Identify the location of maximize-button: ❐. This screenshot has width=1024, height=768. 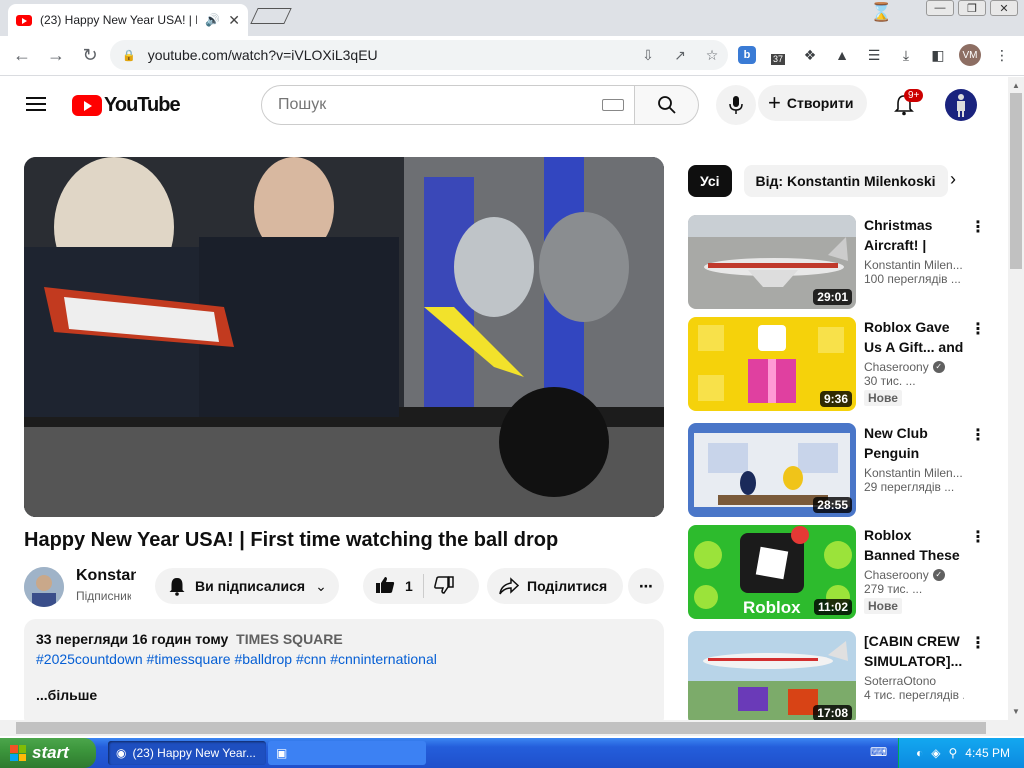
(972, 8).